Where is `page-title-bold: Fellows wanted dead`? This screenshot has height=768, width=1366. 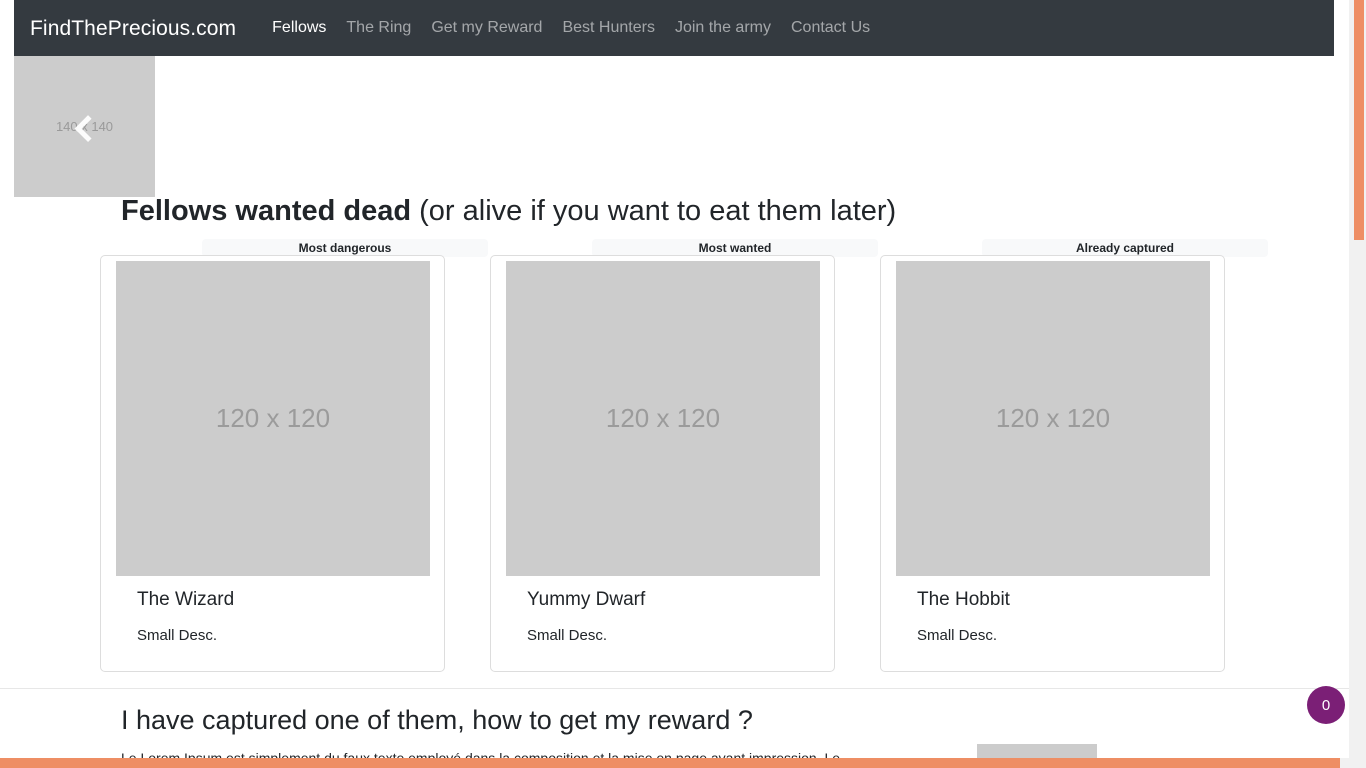
page-title-bold: Fellows wanted dead is located at coordinates (266, 211).